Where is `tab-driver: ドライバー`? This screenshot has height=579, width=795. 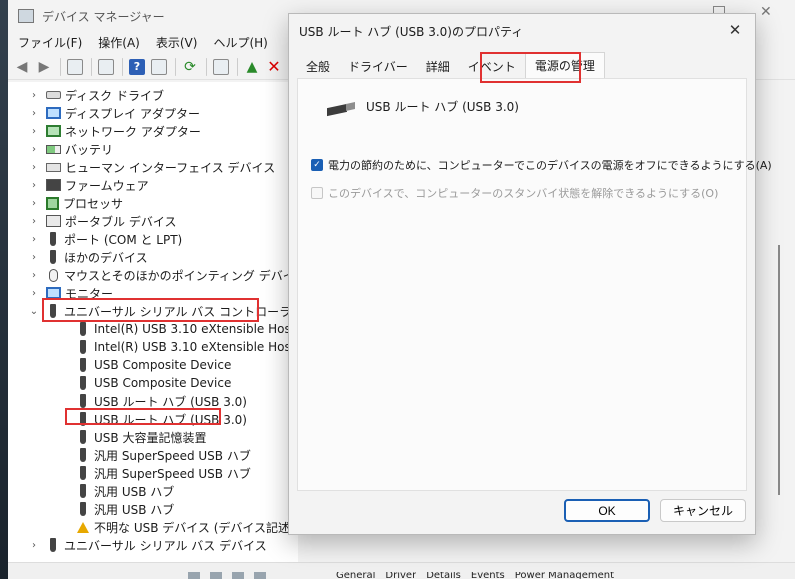
tab-driver: ドライバー is located at coordinates (378, 66).